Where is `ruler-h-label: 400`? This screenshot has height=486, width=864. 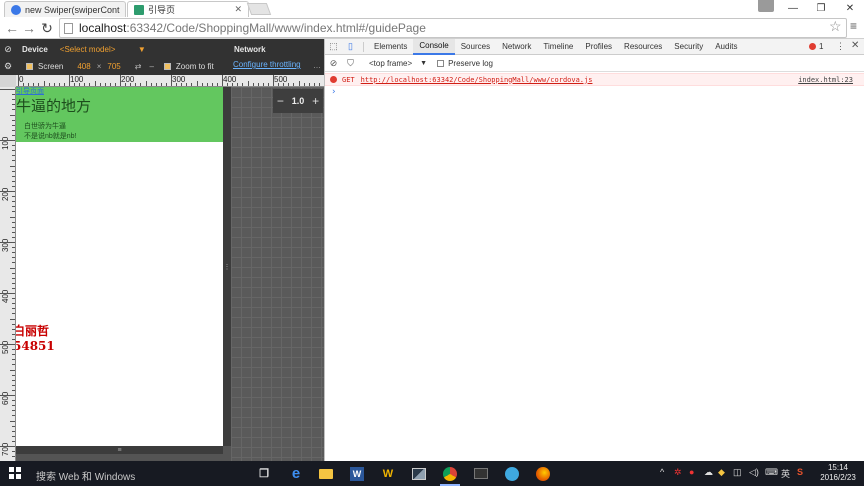
ruler-h-label: 400 is located at coordinates (230, 79).